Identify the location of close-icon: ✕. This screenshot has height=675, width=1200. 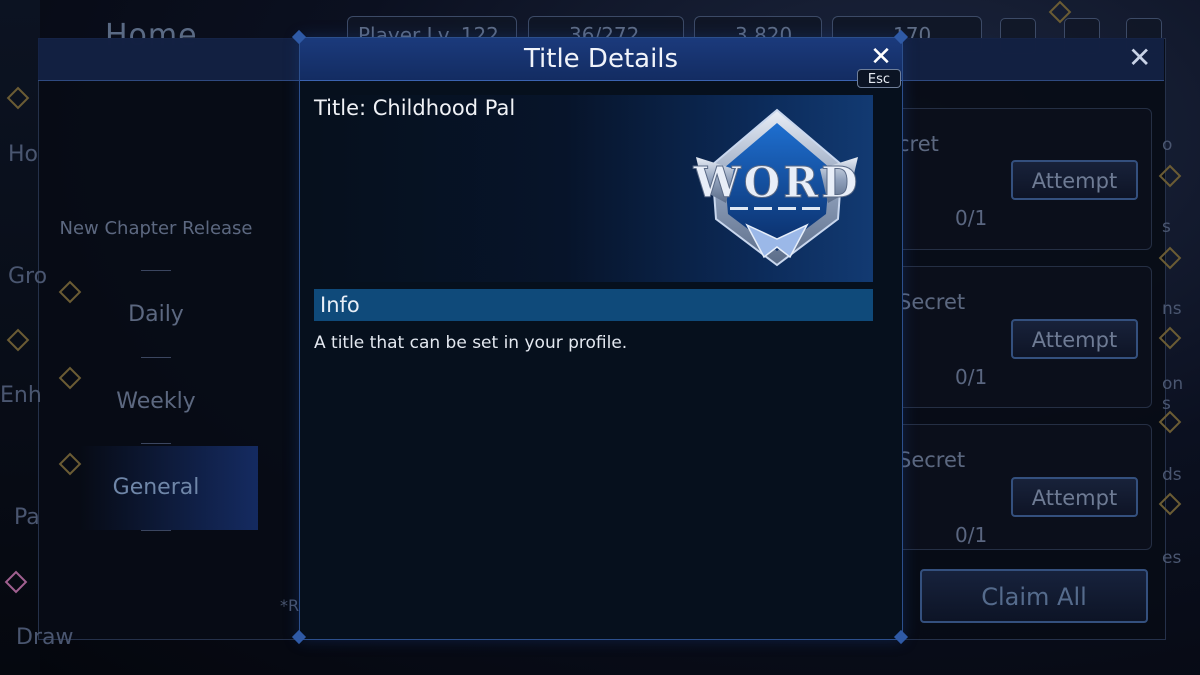
(881, 57).